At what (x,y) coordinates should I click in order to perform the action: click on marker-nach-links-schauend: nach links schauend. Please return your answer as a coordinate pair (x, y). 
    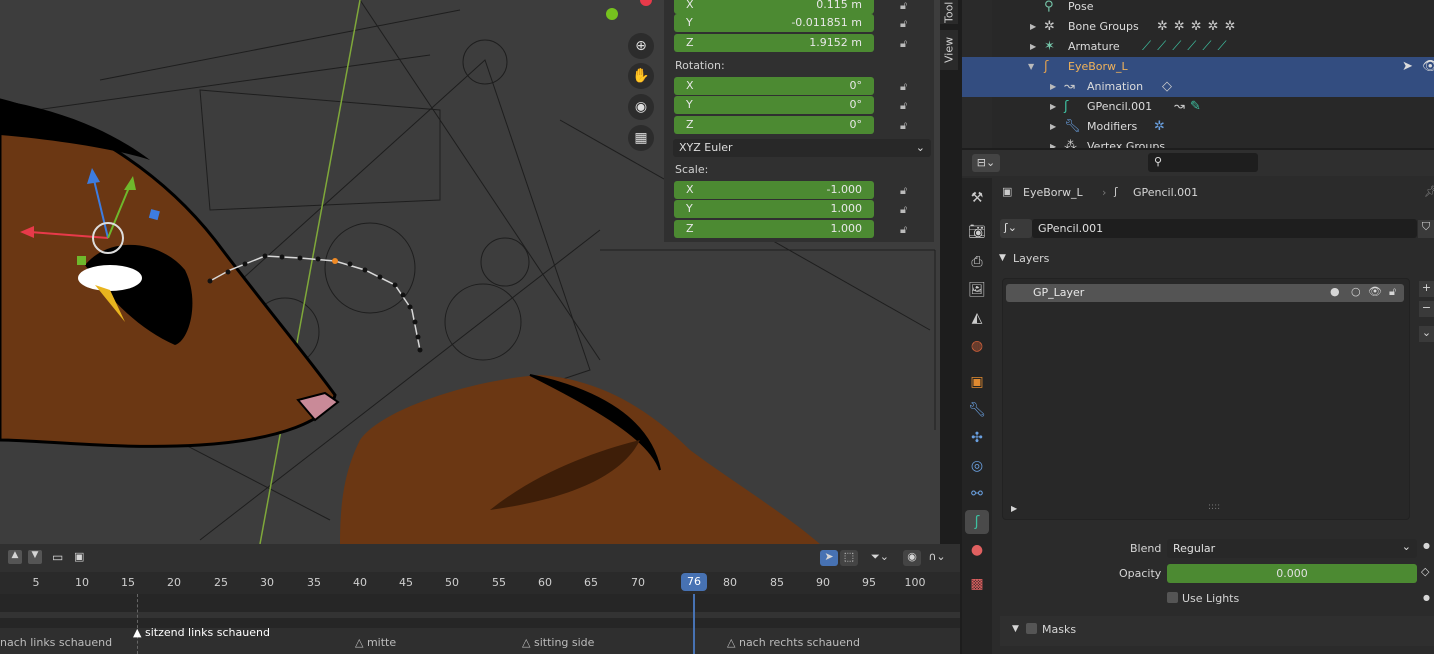
    Looking at the image, I should click on (56, 642).